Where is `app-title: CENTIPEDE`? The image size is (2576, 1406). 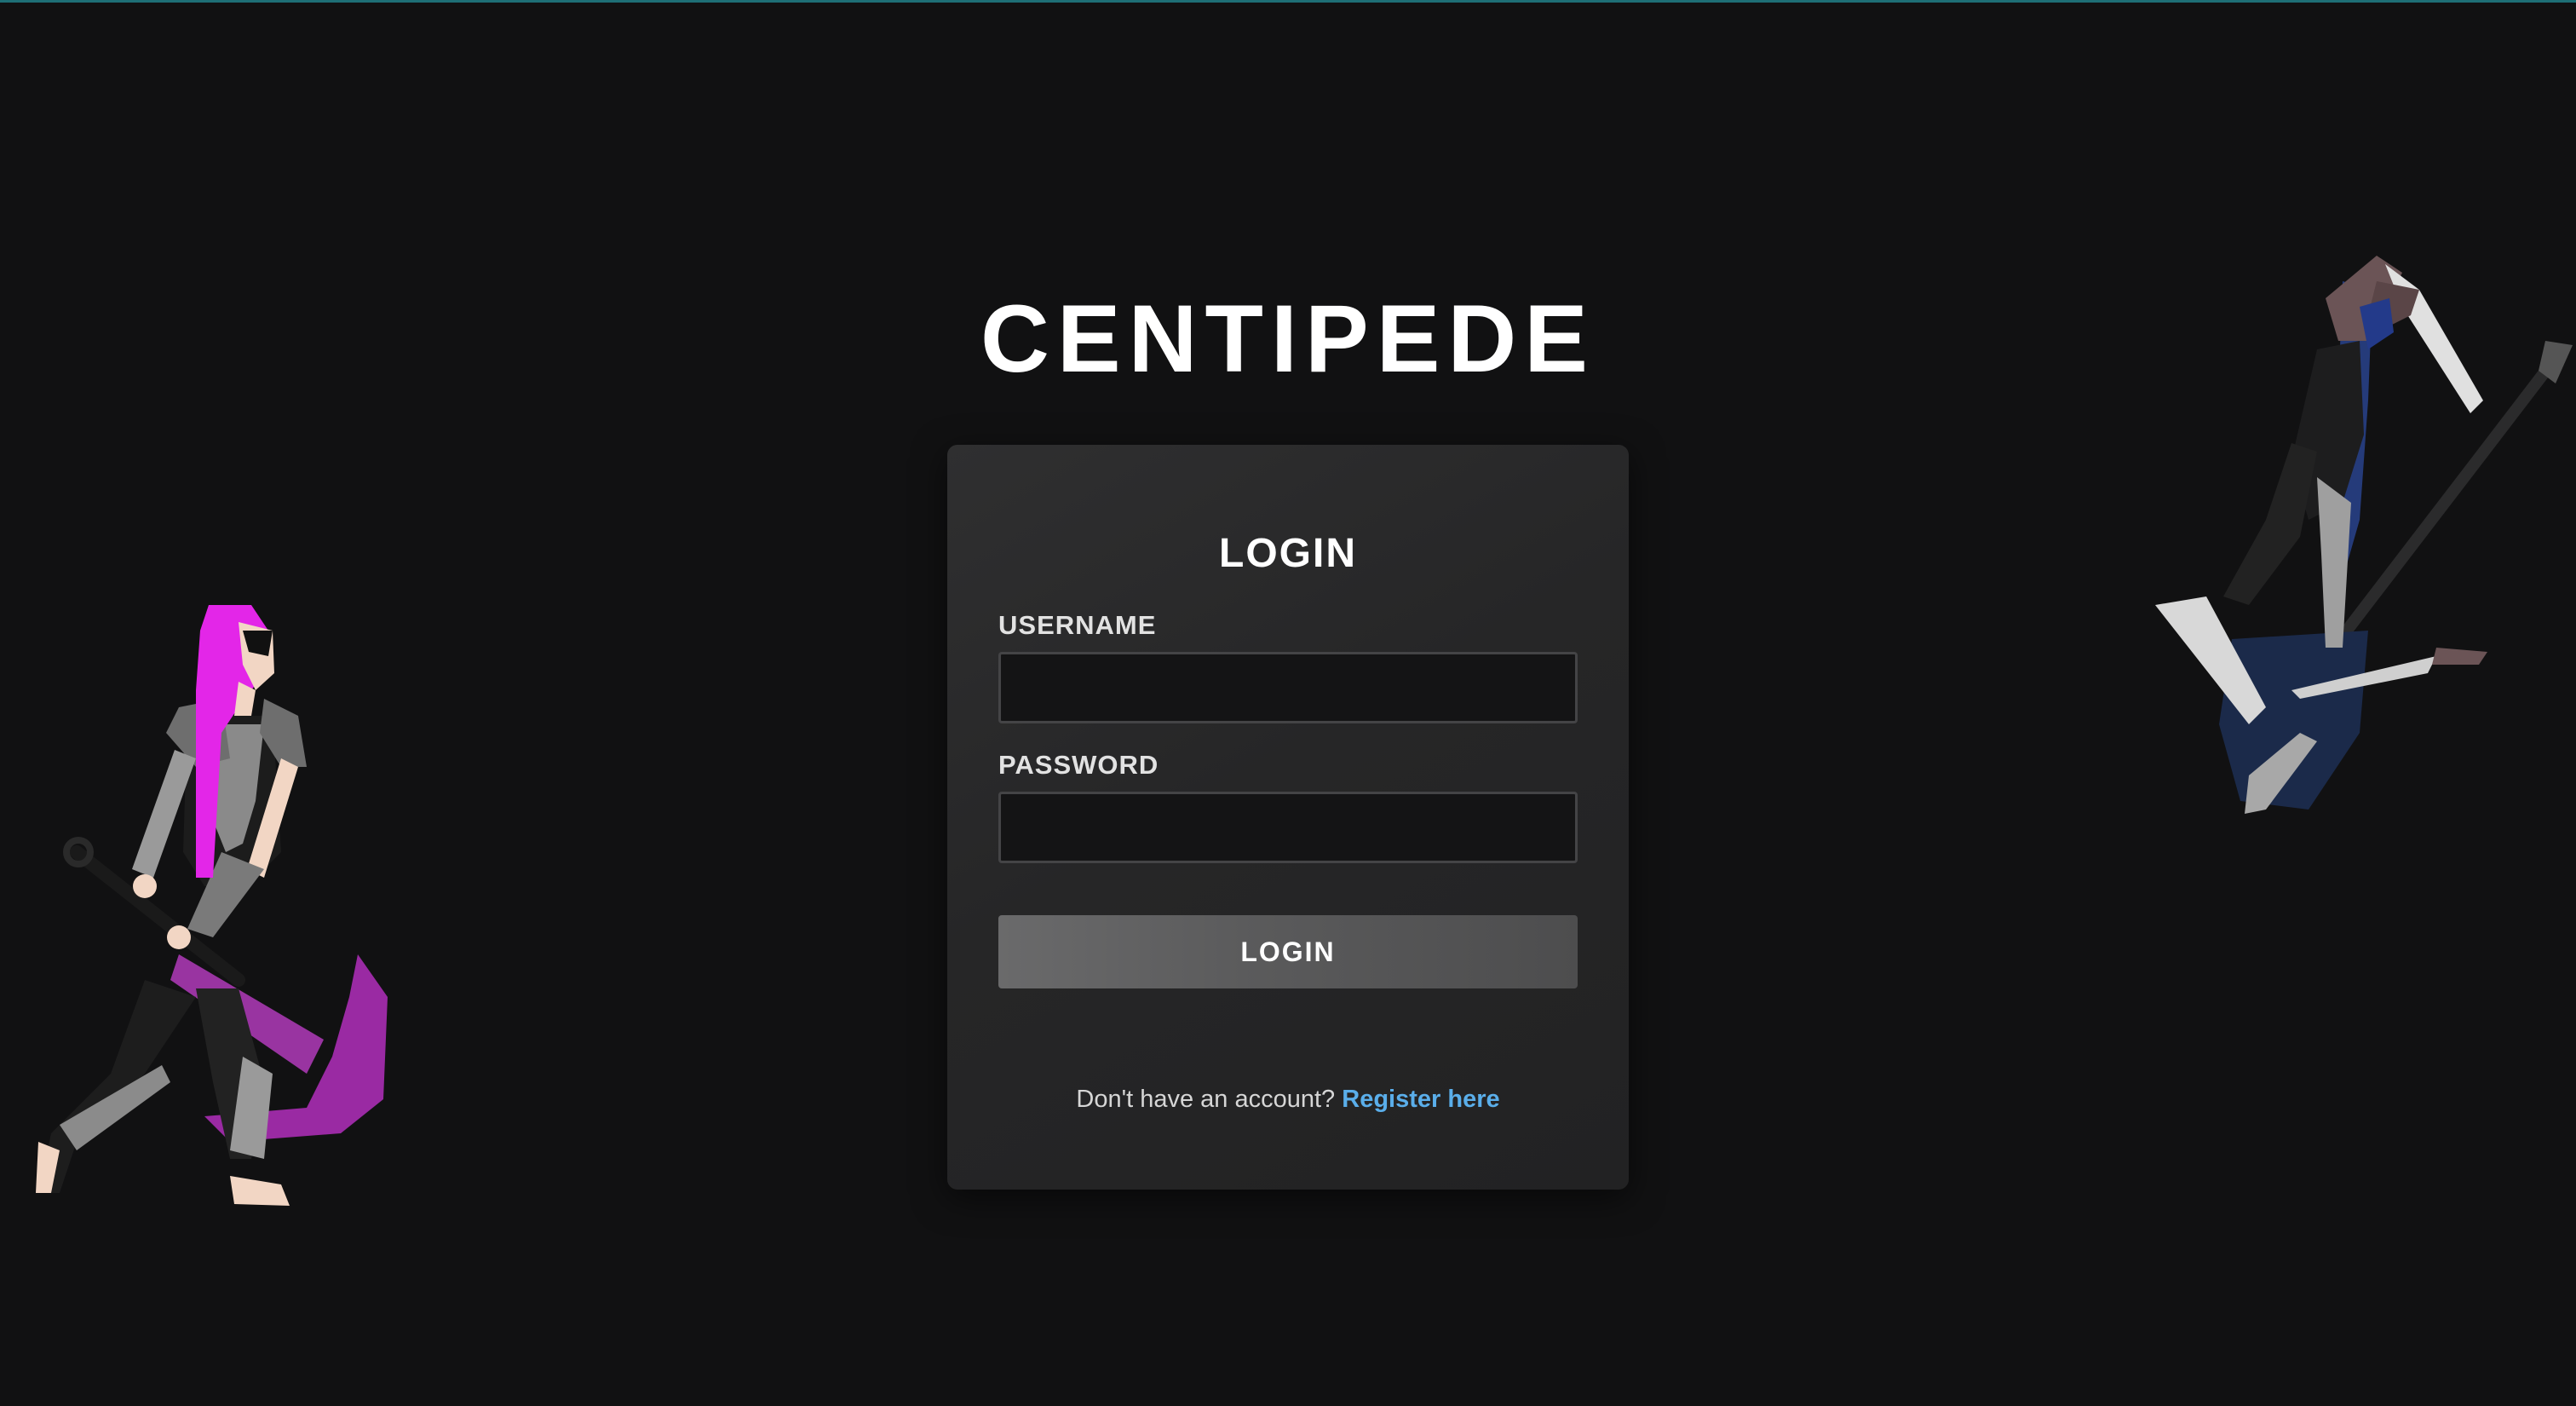
app-title: CENTIPEDE is located at coordinates (1288, 338).